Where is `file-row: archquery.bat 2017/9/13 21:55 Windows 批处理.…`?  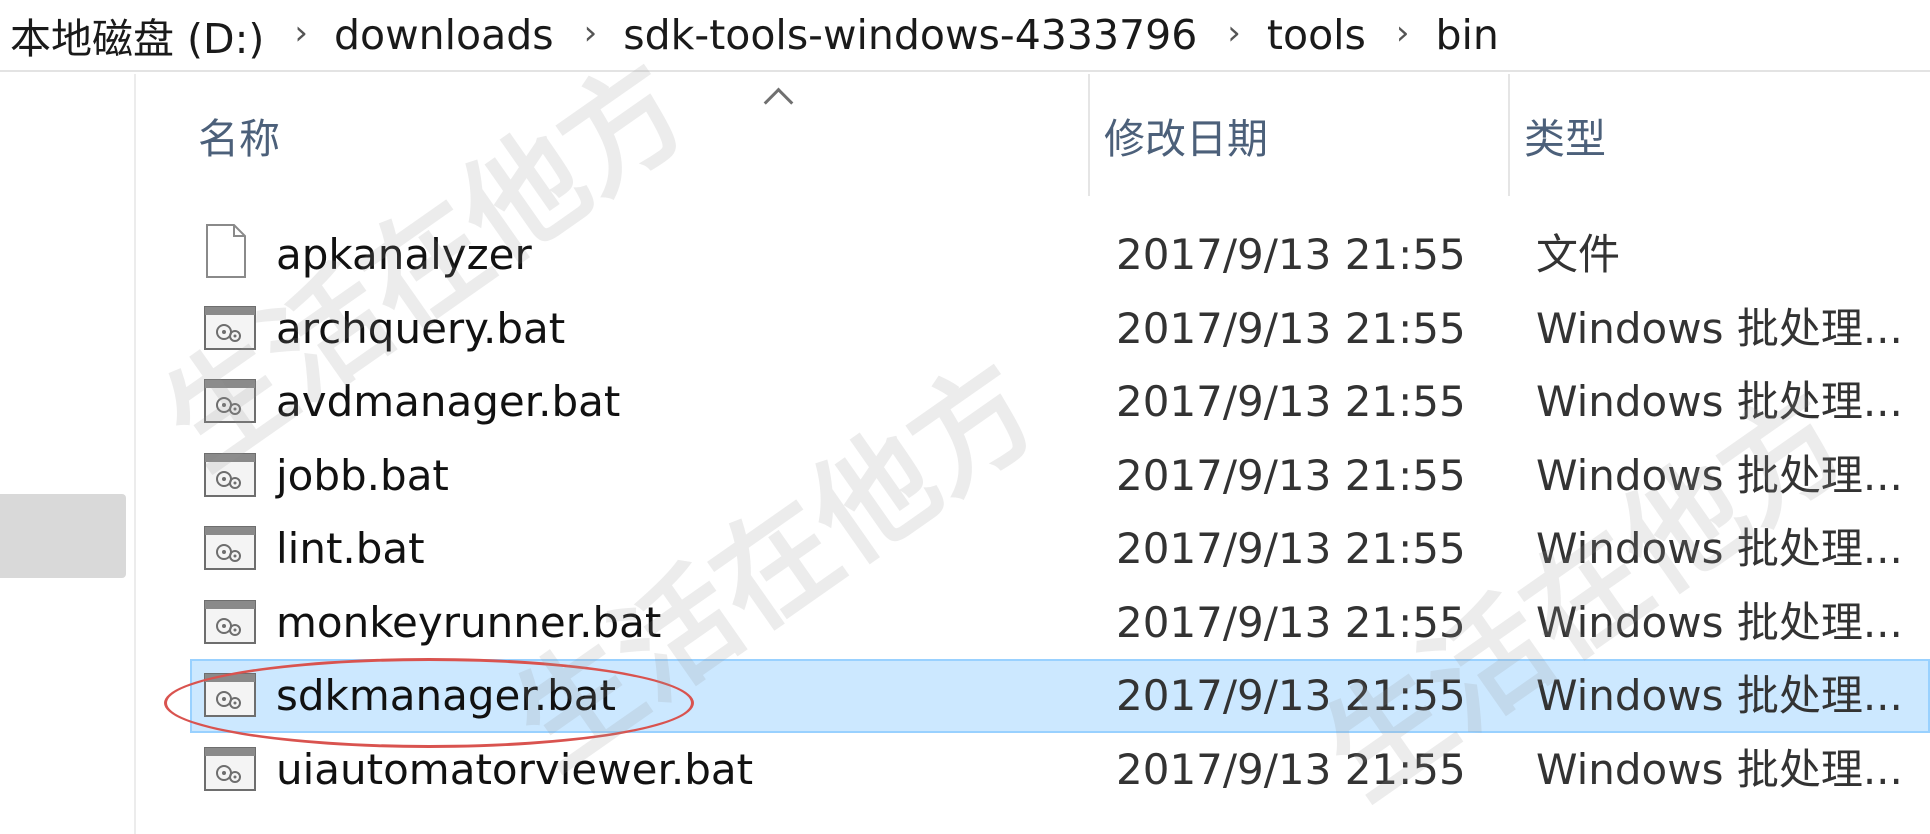 file-row: archquery.bat 2017/9/13 21:55 Windows 批处理.… is located at coordinates (1060, 329).